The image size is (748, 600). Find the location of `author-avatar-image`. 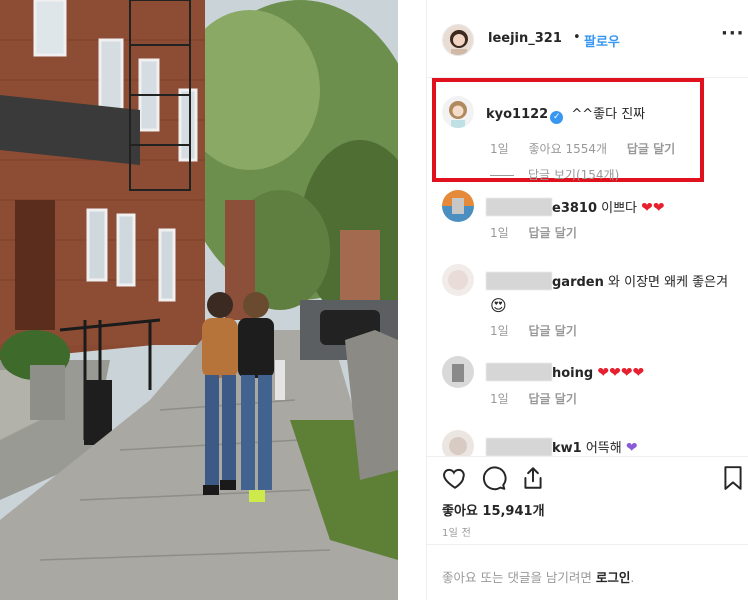

author-avatar-image is located at coordinates (458, 40).